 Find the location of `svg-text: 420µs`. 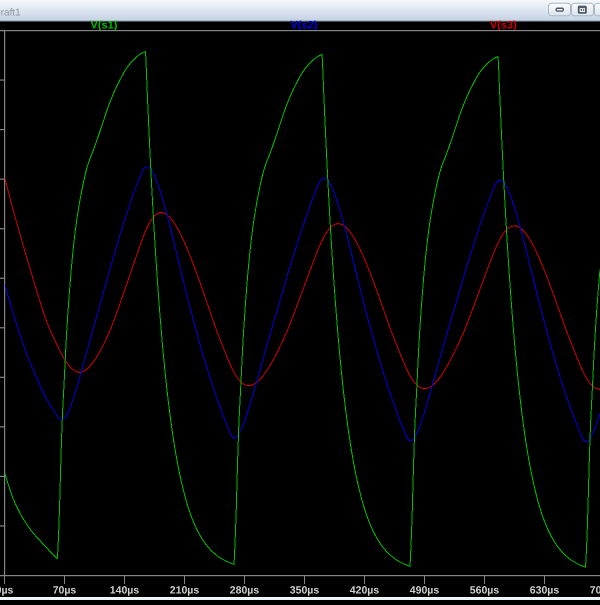

svg-text: 420µs is located at coordinates (365, 591).